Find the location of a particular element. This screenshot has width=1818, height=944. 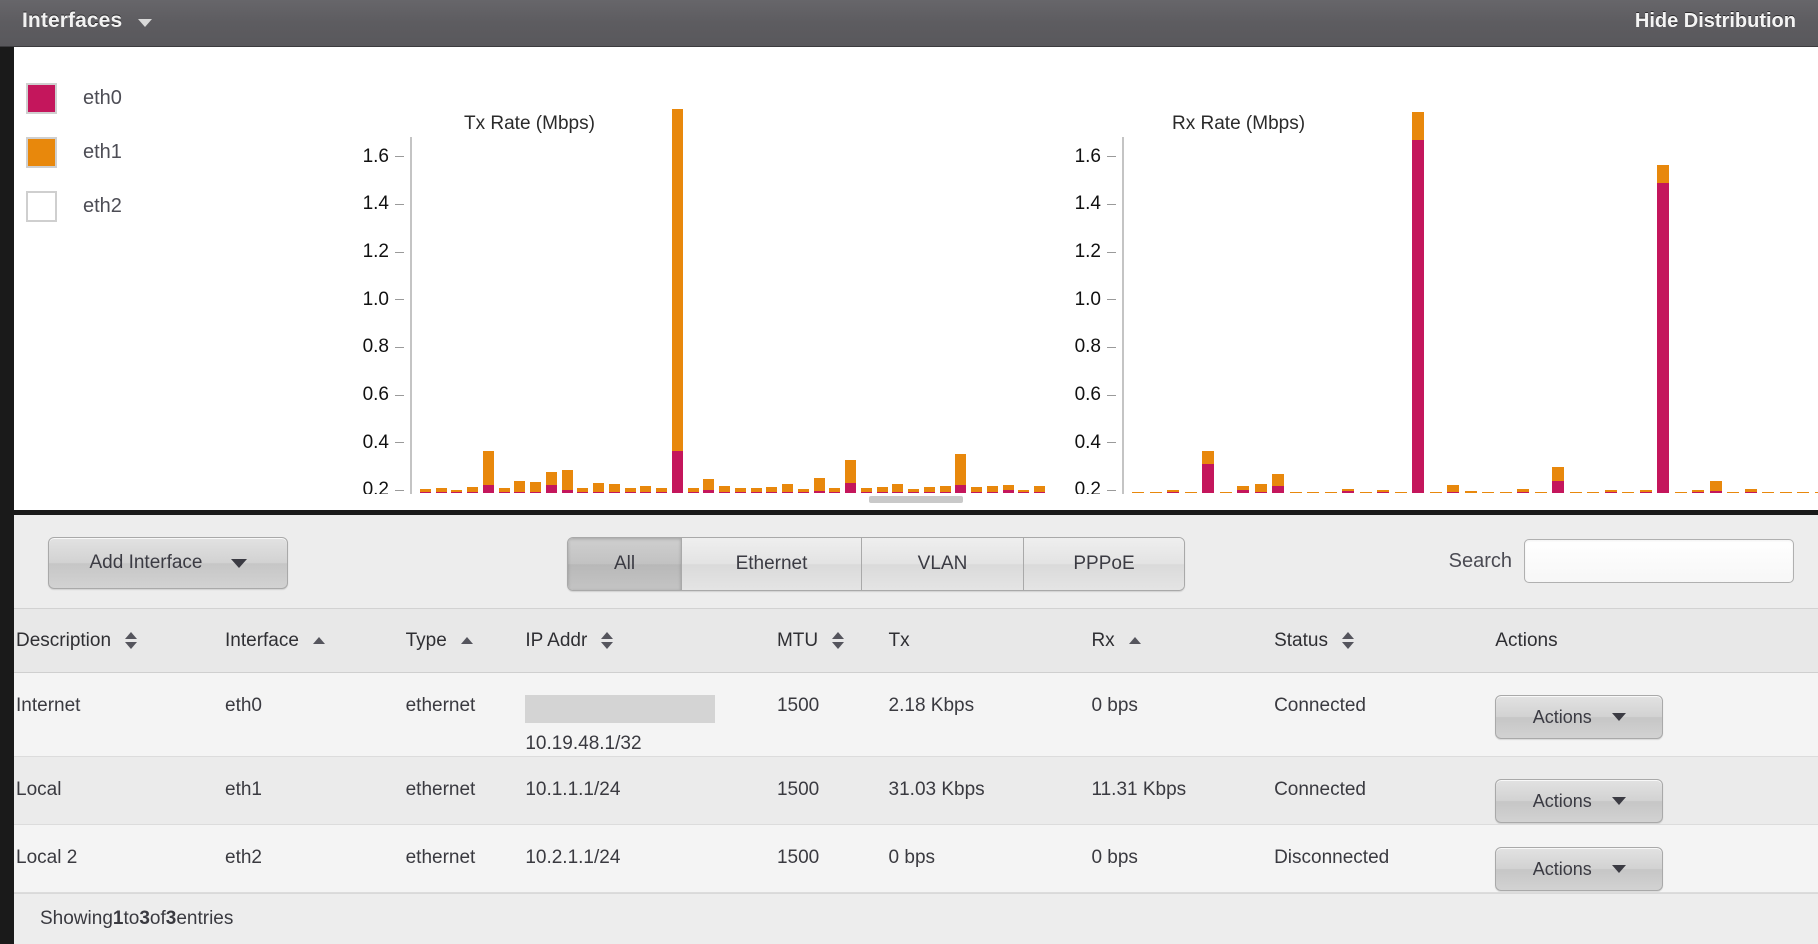

interface-type-filter: All Ethernet VLAN PPPoE is located at coordinates (876, 564).